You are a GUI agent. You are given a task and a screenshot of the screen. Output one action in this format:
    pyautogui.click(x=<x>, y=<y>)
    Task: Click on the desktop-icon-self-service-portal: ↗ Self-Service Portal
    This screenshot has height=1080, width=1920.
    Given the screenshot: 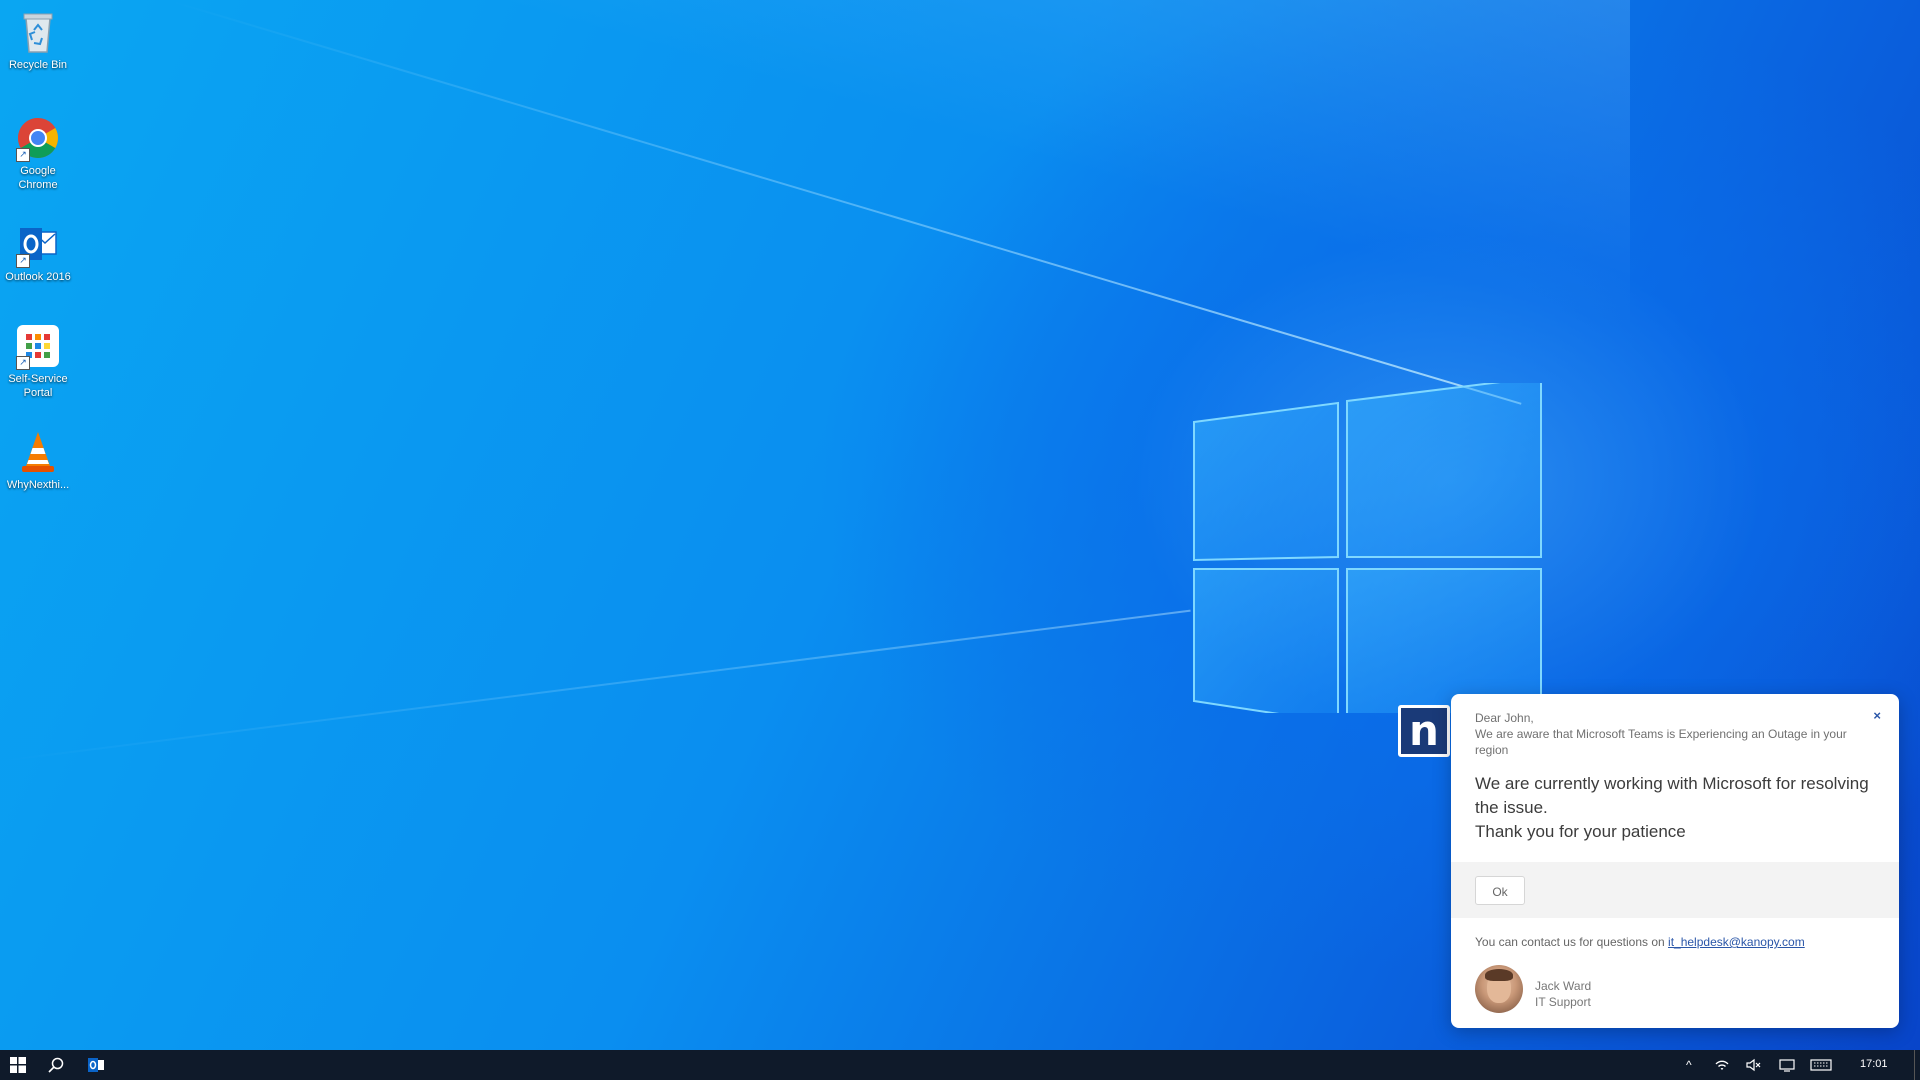 What is the action you would take?
    pyautogui.click(x=38, y=361)
    